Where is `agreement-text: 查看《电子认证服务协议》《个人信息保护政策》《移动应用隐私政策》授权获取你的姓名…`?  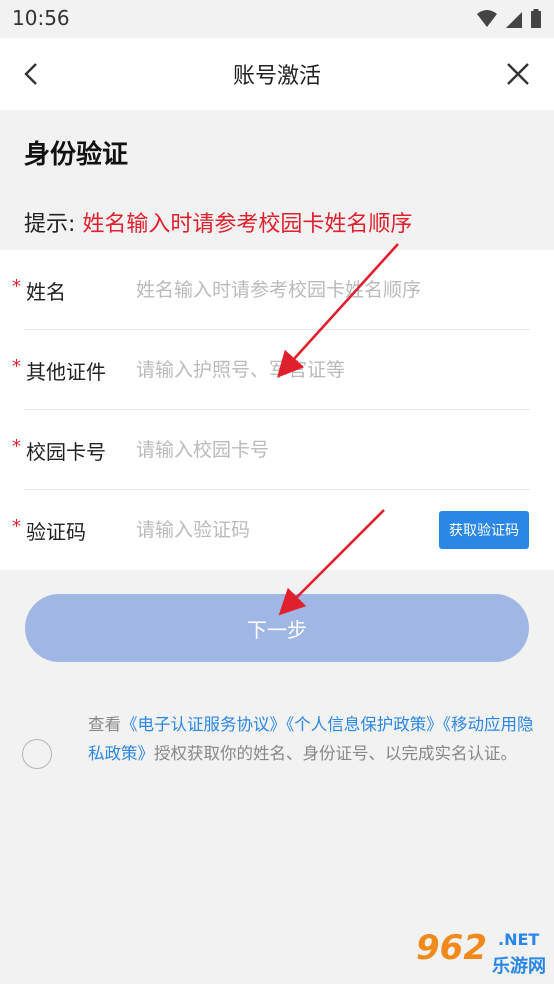 agreement-text: 查看《电子认证服务协议》《个人信息保护政策》《移动应用隐私政策》授权获取你的姓名… is located at coordinates (311, 739).